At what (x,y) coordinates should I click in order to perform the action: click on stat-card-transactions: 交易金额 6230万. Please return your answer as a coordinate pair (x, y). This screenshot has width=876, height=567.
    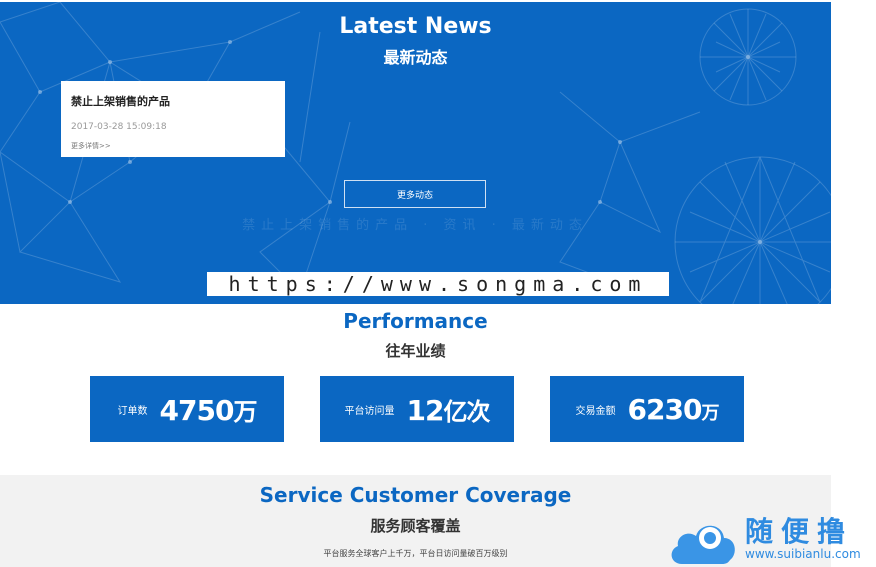
    Looking at the image, I should click on (647, 409).